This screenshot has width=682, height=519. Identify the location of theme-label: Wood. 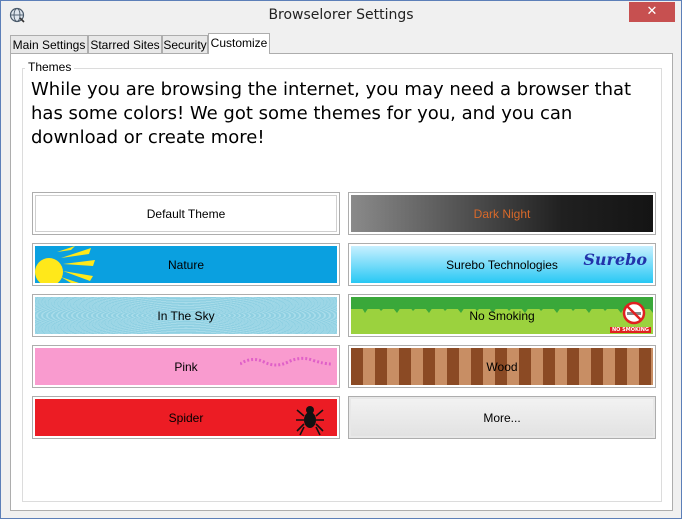
(502, 366).